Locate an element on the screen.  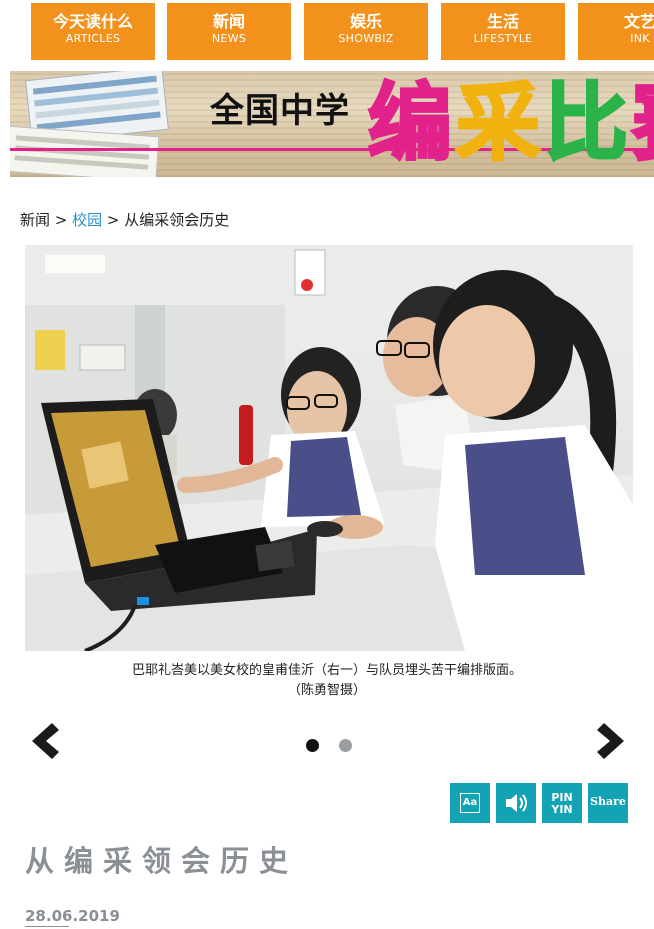
caption-credit: （陈勇智摄） is located at coordinates (326, 690).